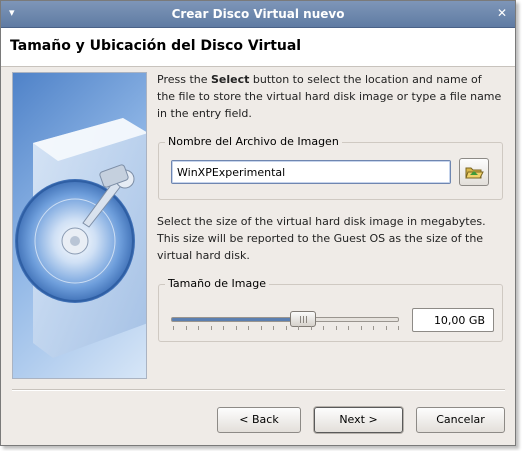 This screenshot has width=522, height=451. Describe the element at coordinates (80, 238) in the screenshot. I see `hard-disk-icon` at that location.